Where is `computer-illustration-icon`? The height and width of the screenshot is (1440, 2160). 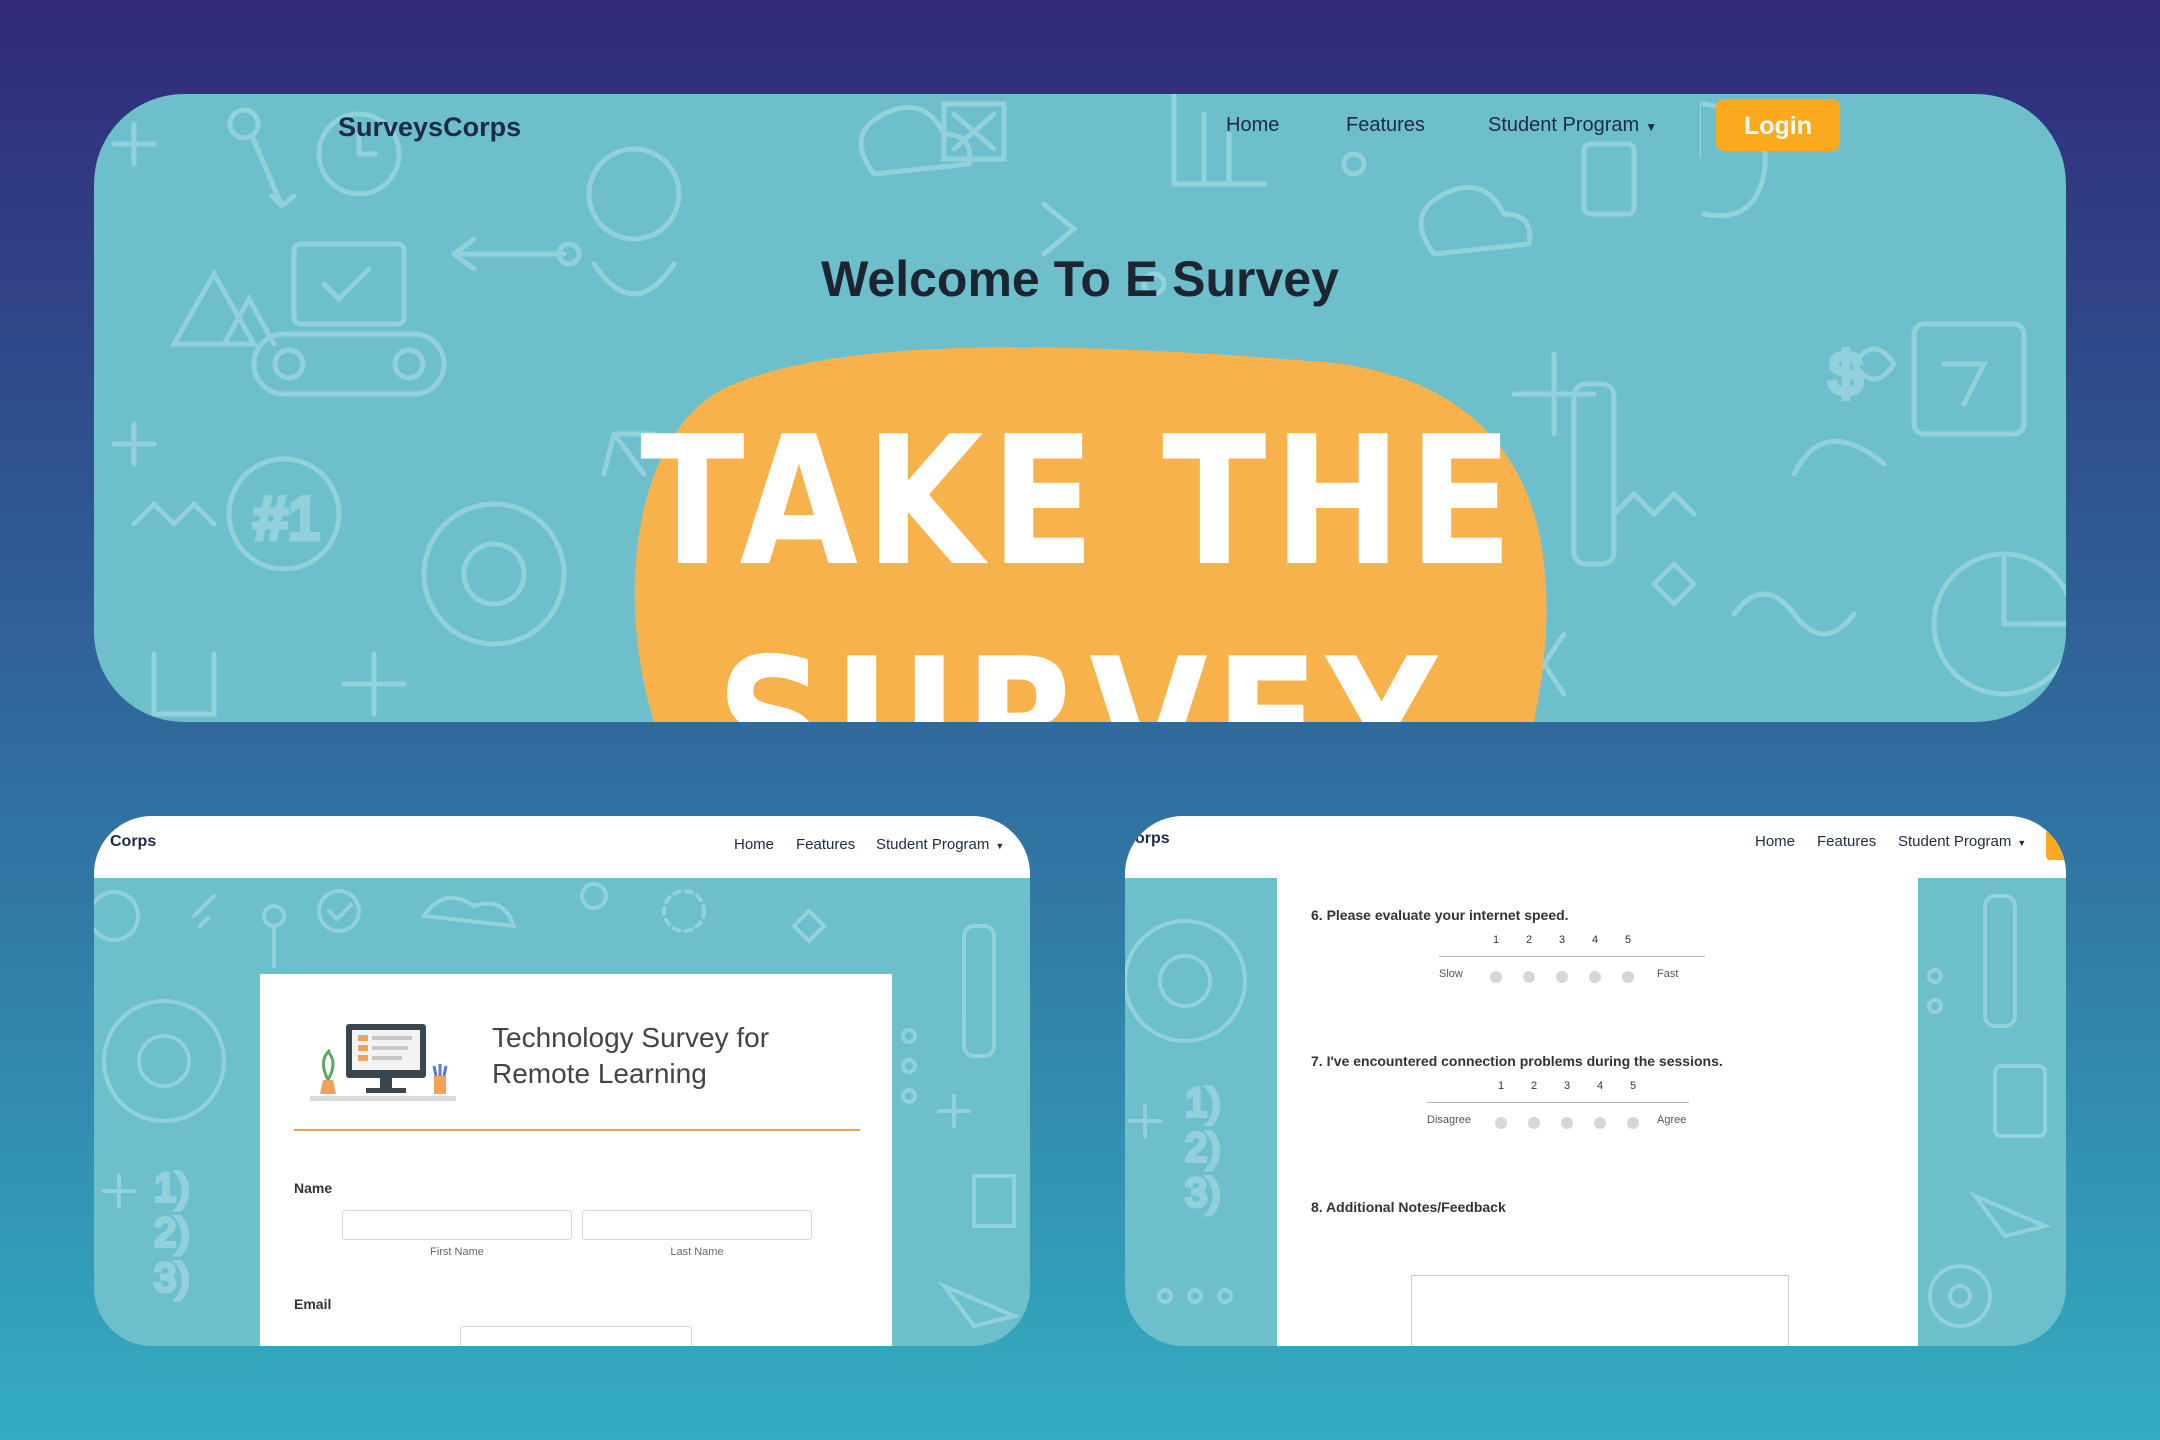
computer-illustration-icon is located at coordinates (383, 1062).